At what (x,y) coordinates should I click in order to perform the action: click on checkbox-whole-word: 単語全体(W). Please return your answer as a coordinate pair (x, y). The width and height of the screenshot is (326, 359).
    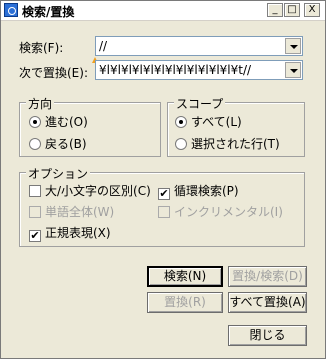
    Looking at the image, I should click on (71, 211).